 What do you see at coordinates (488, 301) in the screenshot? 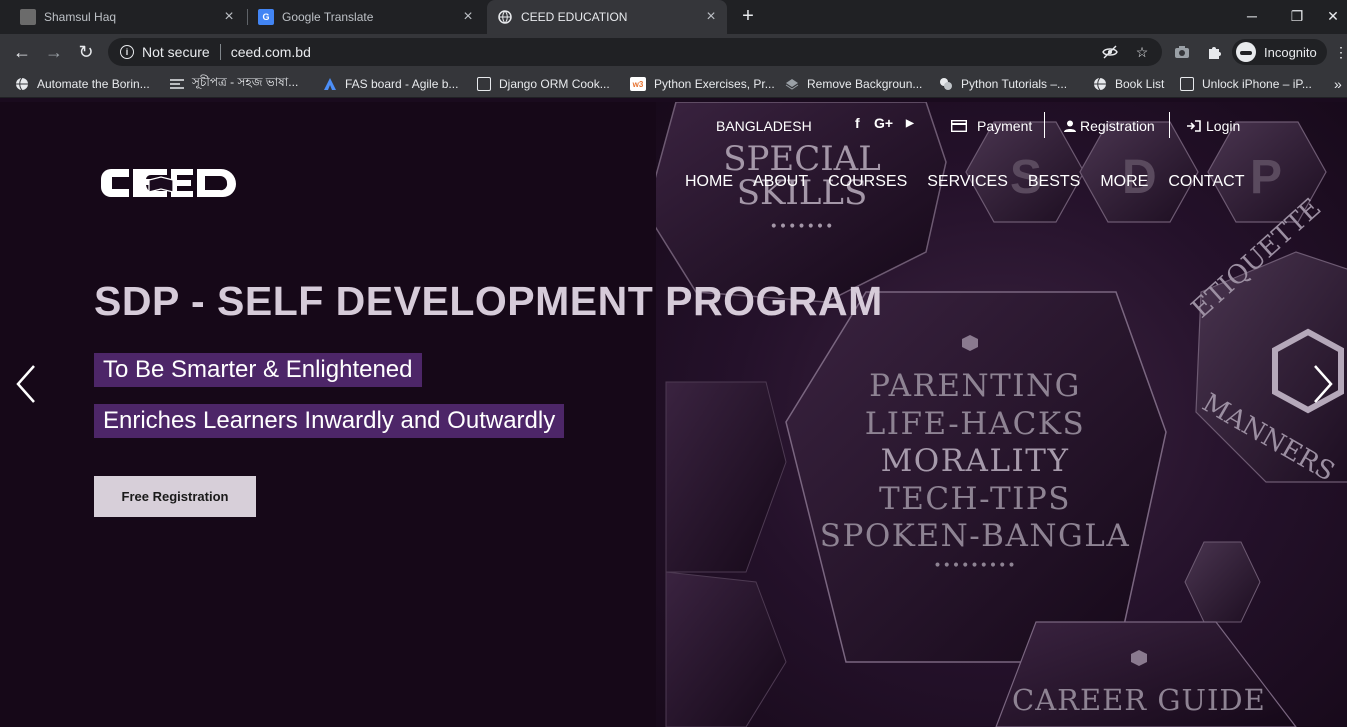
I see `hero-title: SDP - SELF DEVELOPMENT PROGRAM` at bounding box center [488, 301].